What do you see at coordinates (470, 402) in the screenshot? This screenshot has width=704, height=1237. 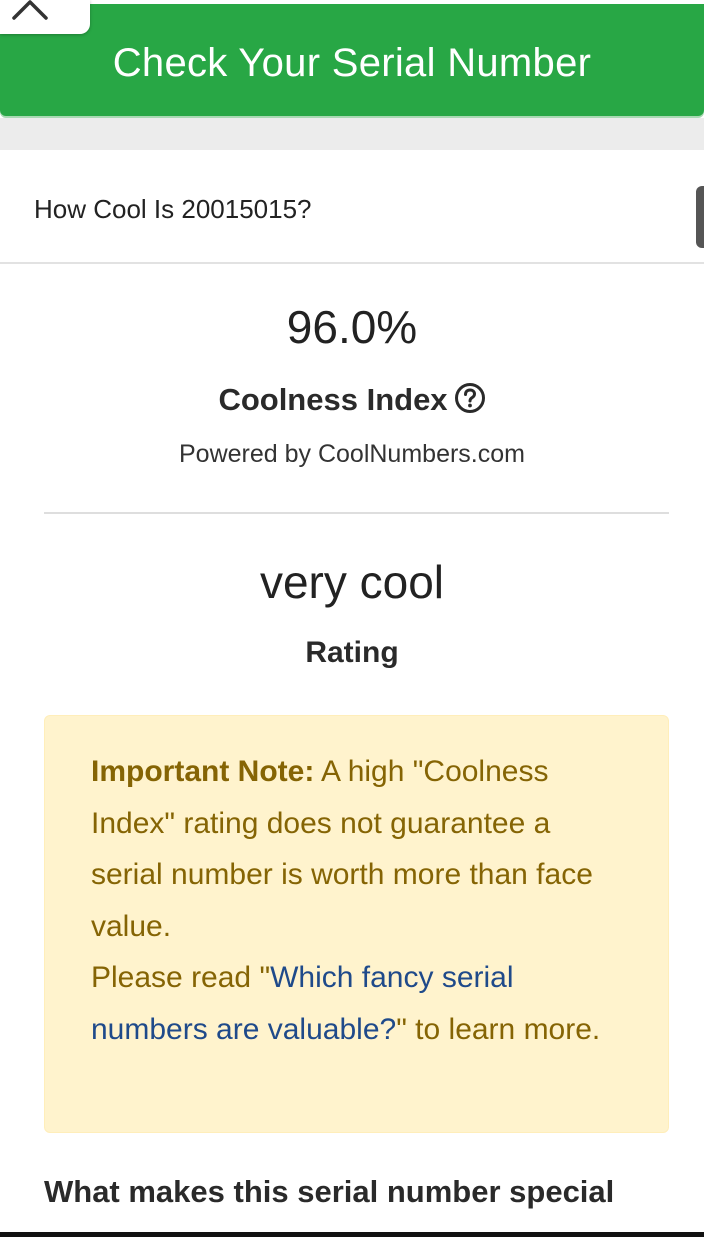 I see `question-circle-icon` at bounding box center [470, 402].